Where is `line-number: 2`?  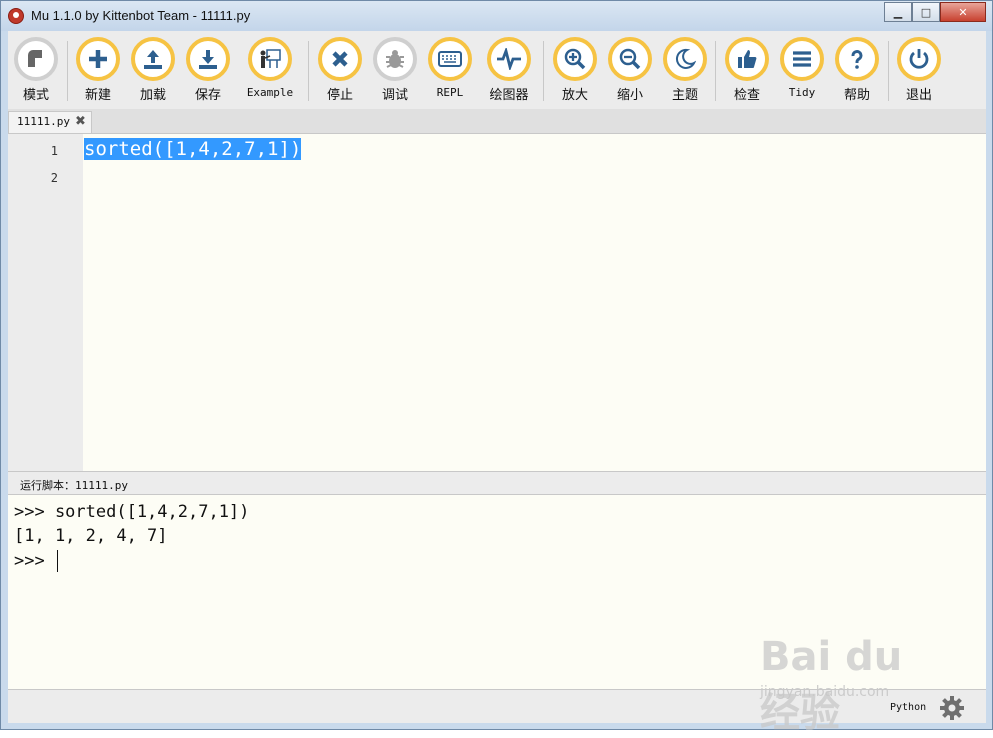
line-number: 2 is located at coordinates (54, 178).